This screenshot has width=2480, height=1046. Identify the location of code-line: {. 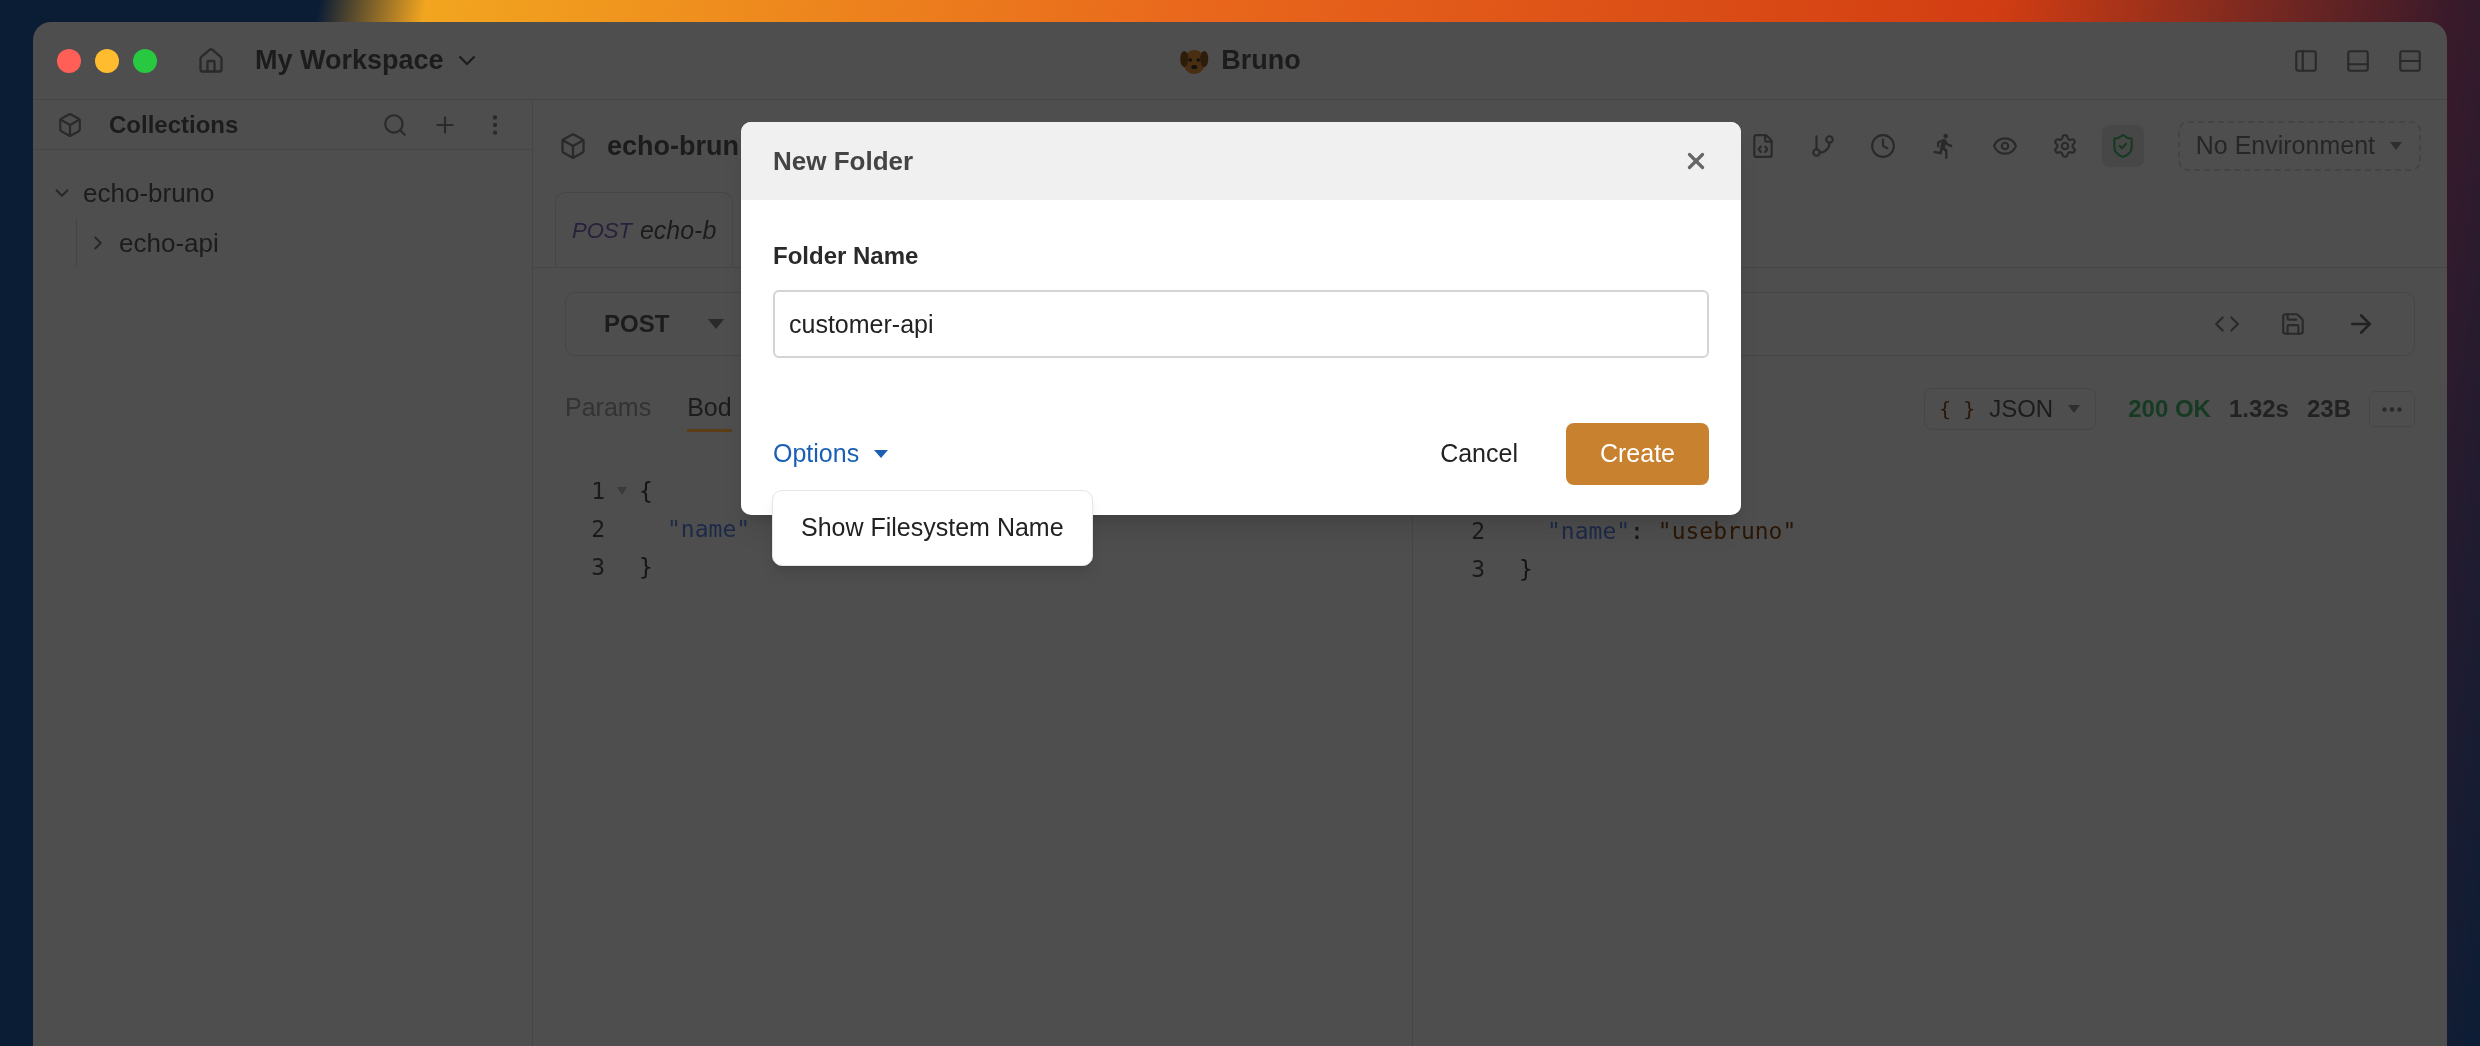
(646, 491).